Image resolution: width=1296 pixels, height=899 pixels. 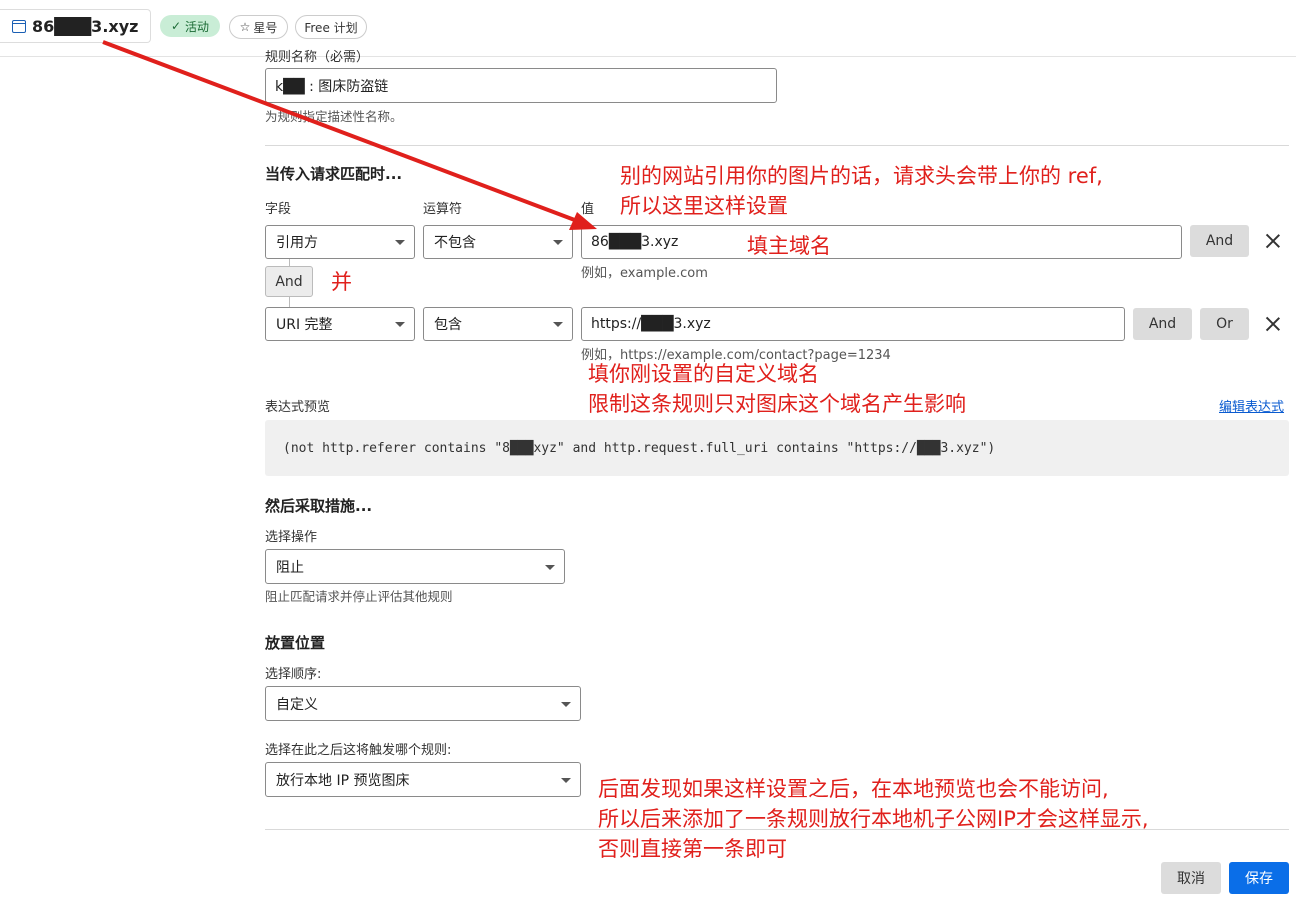 I want to click on annotation-arrow, so click(x=349, y=135).